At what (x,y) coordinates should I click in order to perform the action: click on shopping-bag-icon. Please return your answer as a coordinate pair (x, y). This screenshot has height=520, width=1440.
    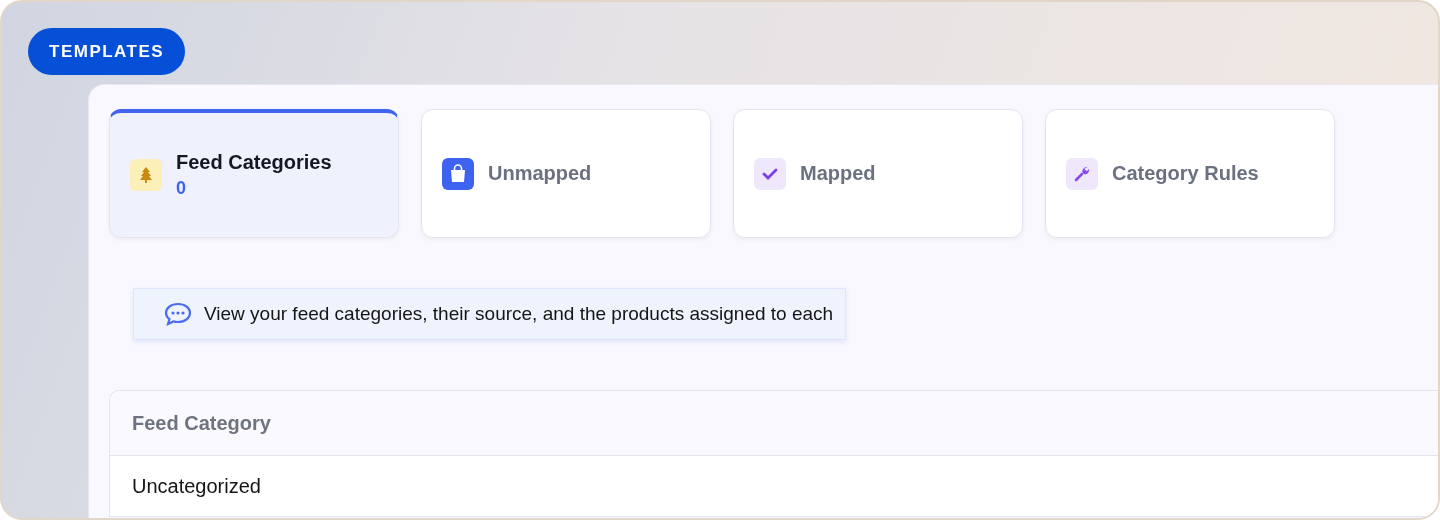
    Looking at the image, I should click on (458, 173).